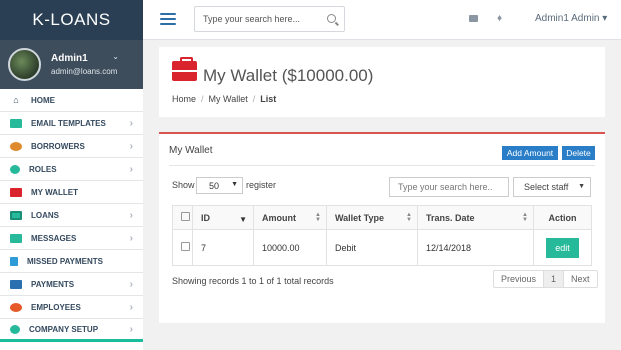  I want to click on delete-button: Delete, so click(578, 153).